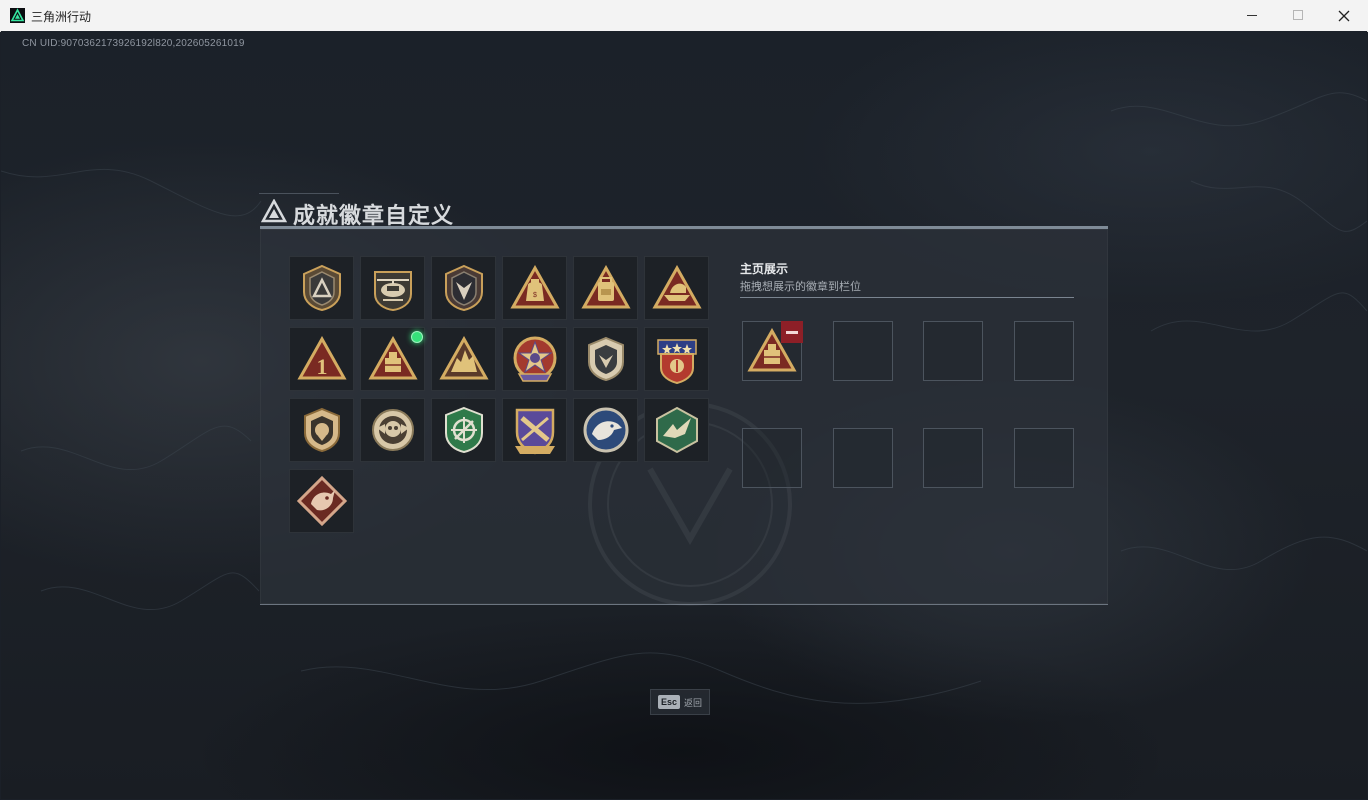  What do you see at coordinates (133, 43) in the screenshot?
I see `uid-label: CN UID:9070362173926192l820,202605261019` at bounding box center [133, 43].